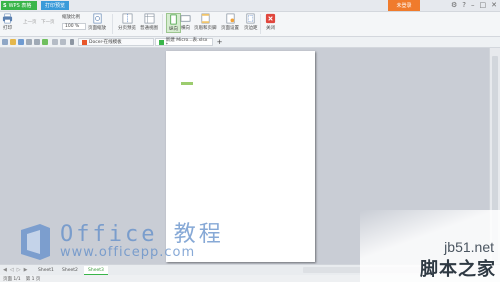 This screenshot has height=282, width=500. I want to click on new-tab-button: +, so click(219, 42).